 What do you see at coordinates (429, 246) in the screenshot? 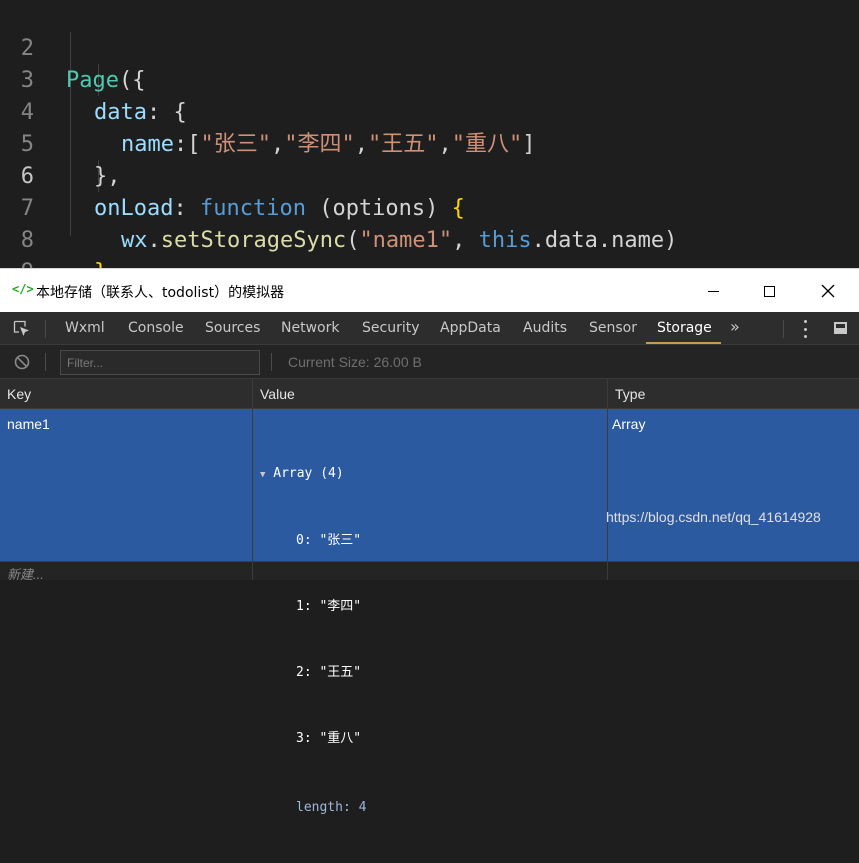
I see `code-line: 9 })` at bounding box center [429, 246].